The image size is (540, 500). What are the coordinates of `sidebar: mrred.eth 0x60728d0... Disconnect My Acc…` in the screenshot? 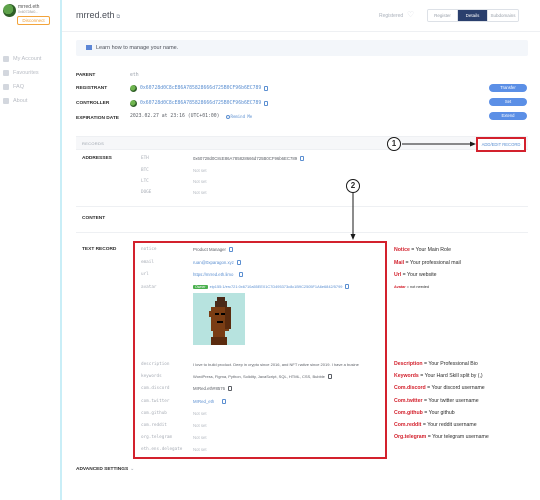 It's located at (31, 250).